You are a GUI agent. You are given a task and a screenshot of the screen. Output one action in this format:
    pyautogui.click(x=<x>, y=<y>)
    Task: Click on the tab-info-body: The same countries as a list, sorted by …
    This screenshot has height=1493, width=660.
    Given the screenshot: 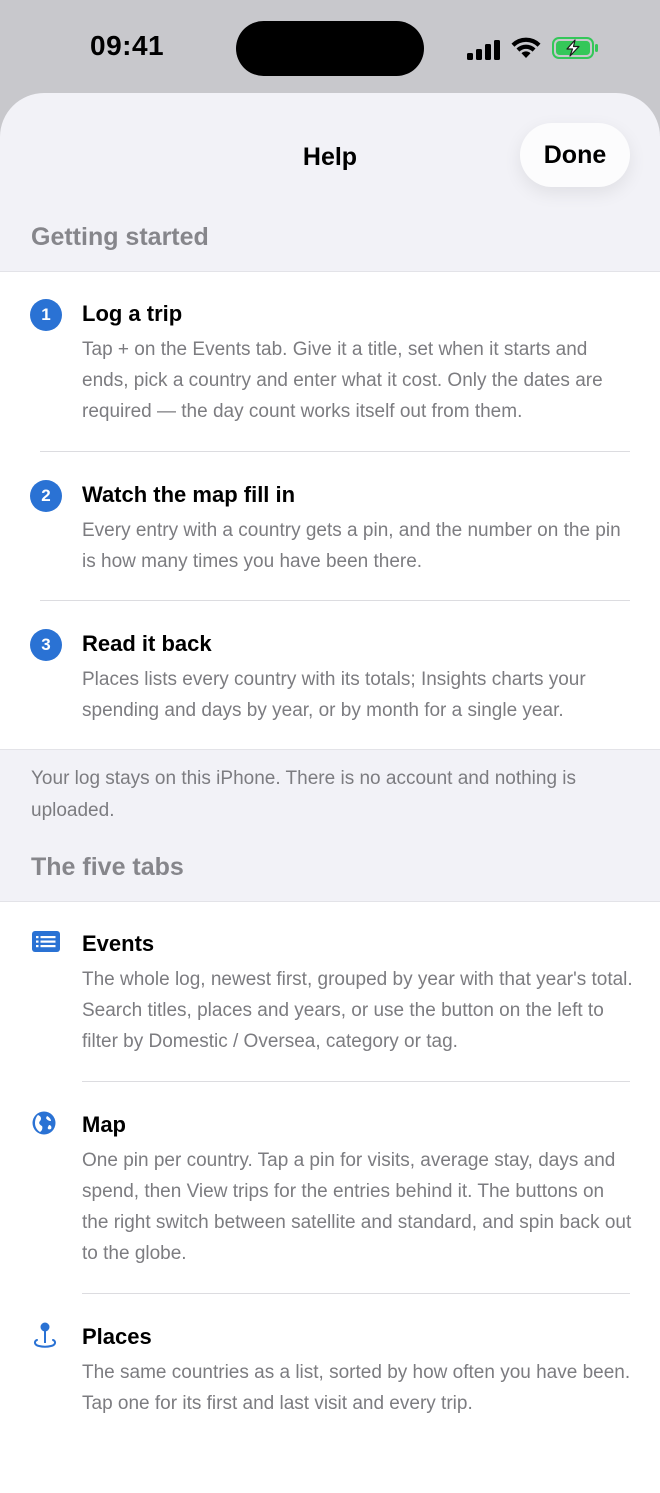 What is the action you would take?
    pyautogui.click(x=356, y=1388)
    